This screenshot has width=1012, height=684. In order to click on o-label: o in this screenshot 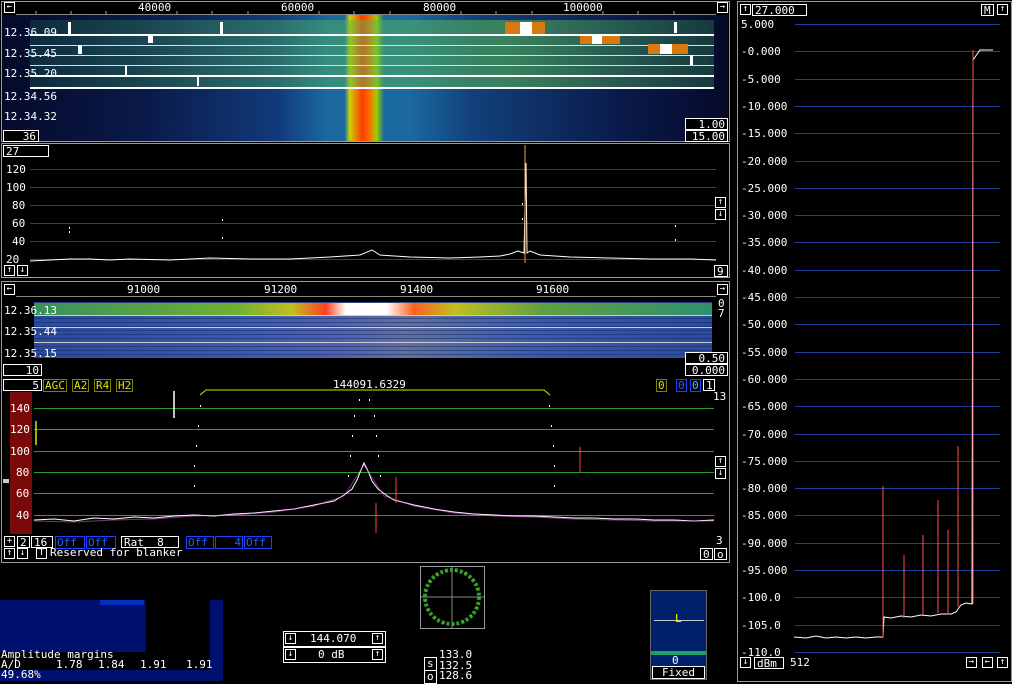, I will do `click(430, 677)`.